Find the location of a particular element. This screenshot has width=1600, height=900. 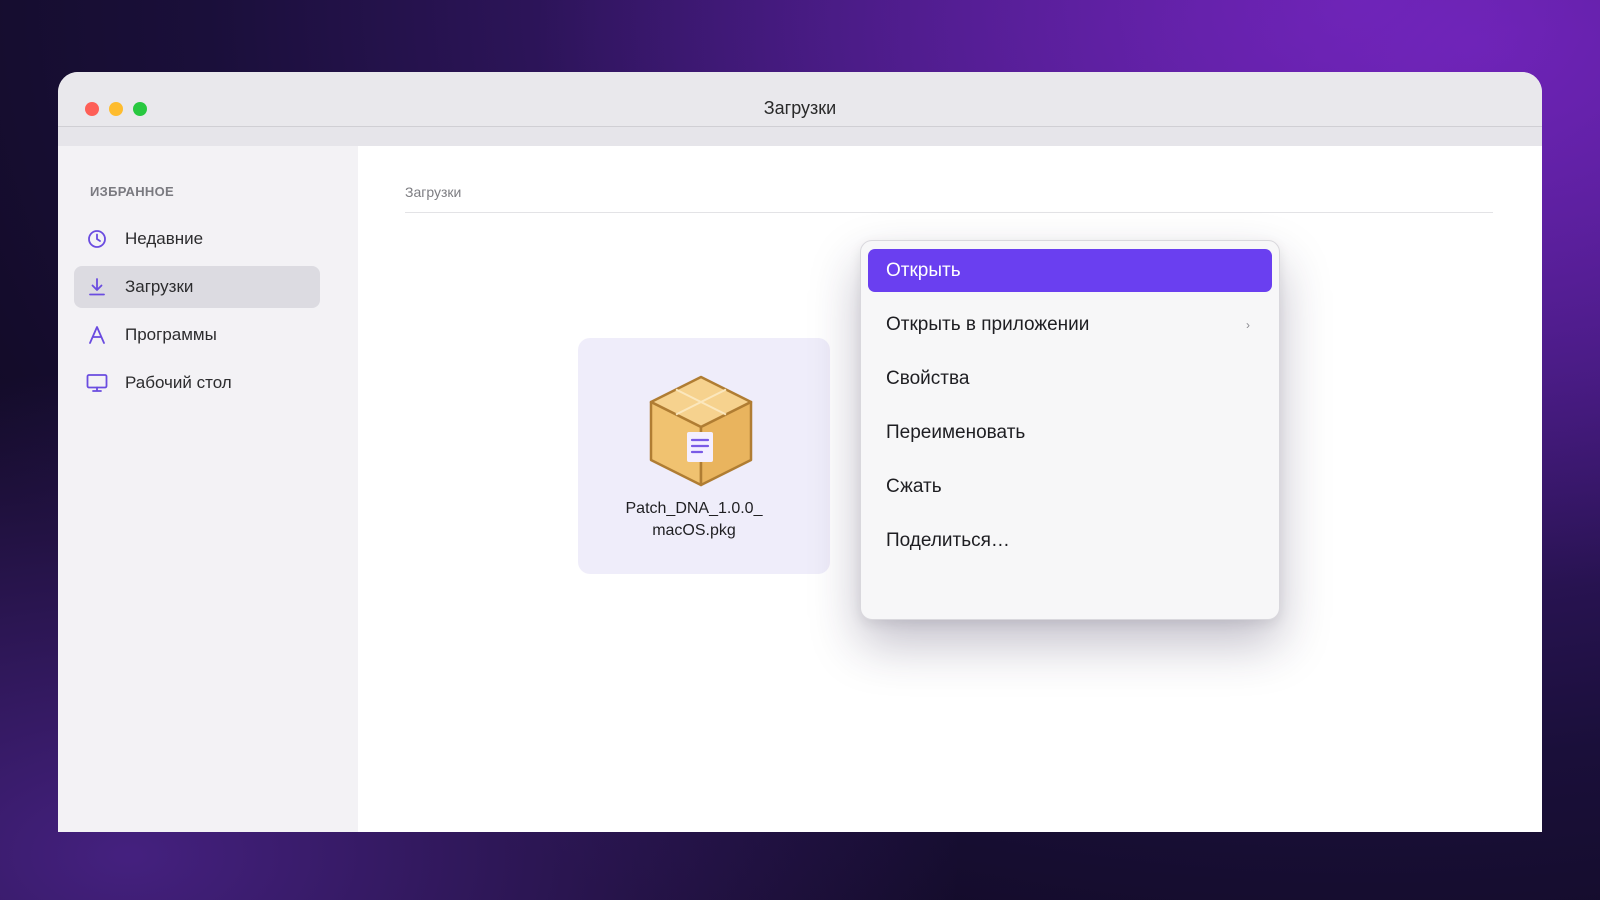

menu-item-label: Свойства is located at coordinates (928, 378).